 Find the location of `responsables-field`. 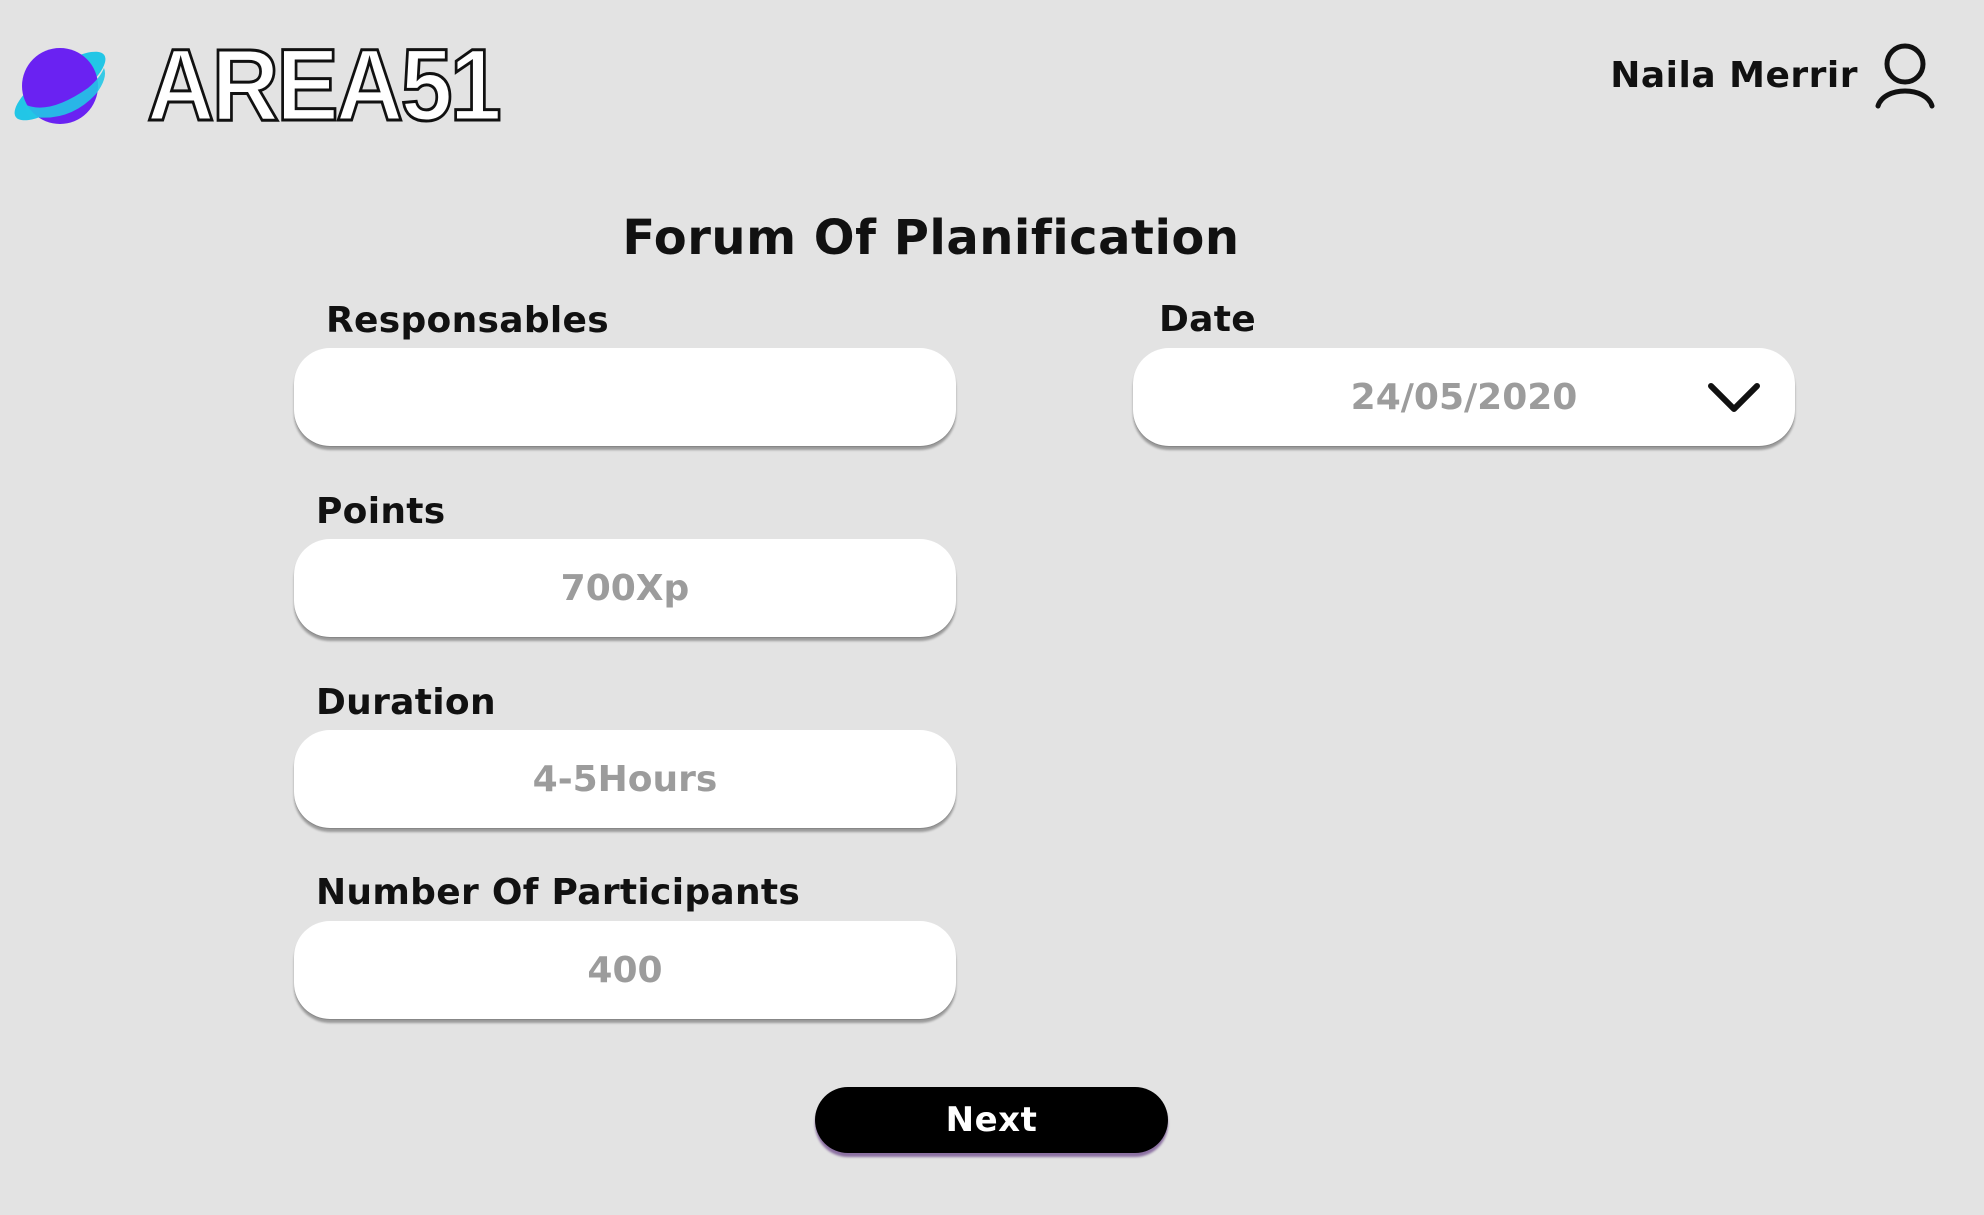

responsables-field is located at coordinates (625, 397).